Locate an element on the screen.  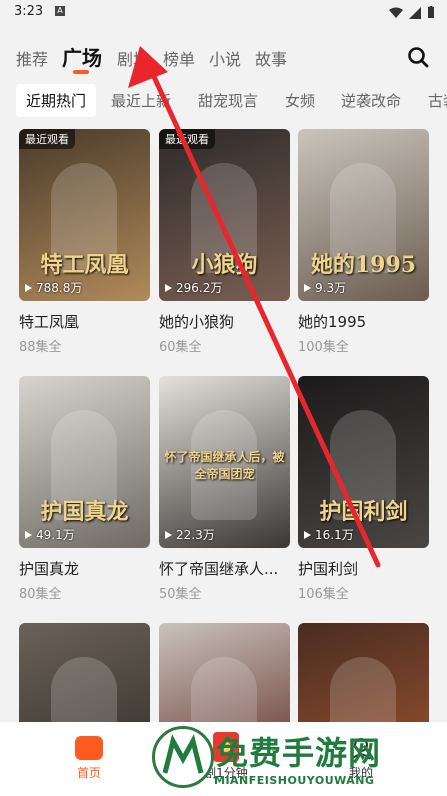
drama-cover: 怀了帝国继承人后，被全帝国团宠 22.3万 is located at coordinates (224, 462).